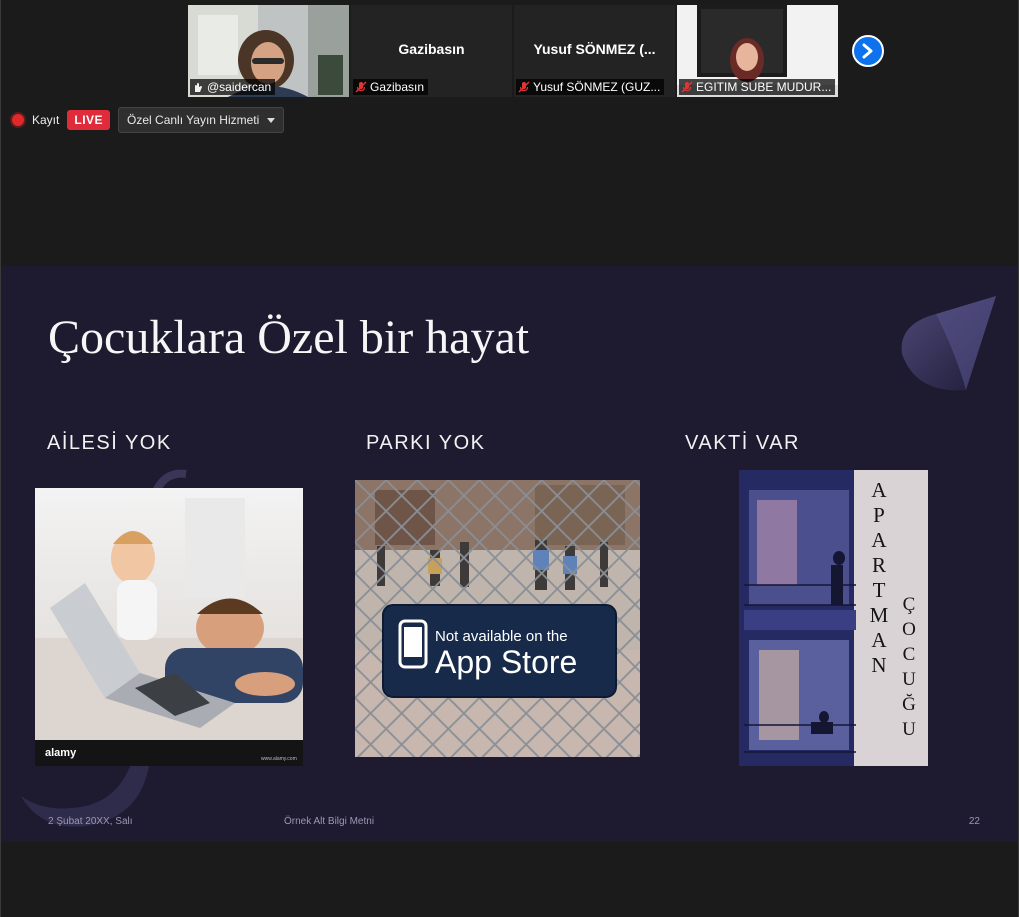 The image size is (1019, 917). Describe the element at coordinates (109, 443) in the screenshot. I see `column-heading-1: AİLESİ YOK` at that location.